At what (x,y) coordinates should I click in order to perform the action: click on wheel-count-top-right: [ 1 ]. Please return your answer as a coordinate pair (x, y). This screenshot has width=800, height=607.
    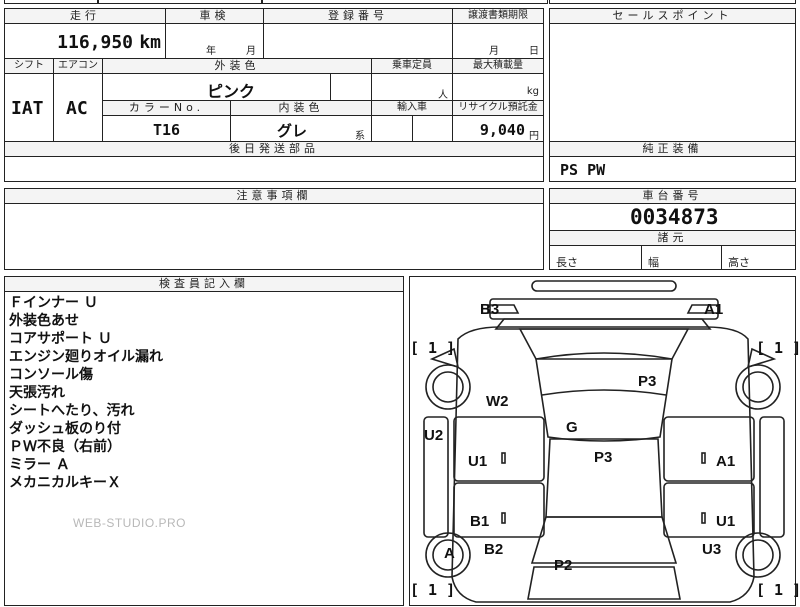
    Looking at the image, I should click on (778, 348).